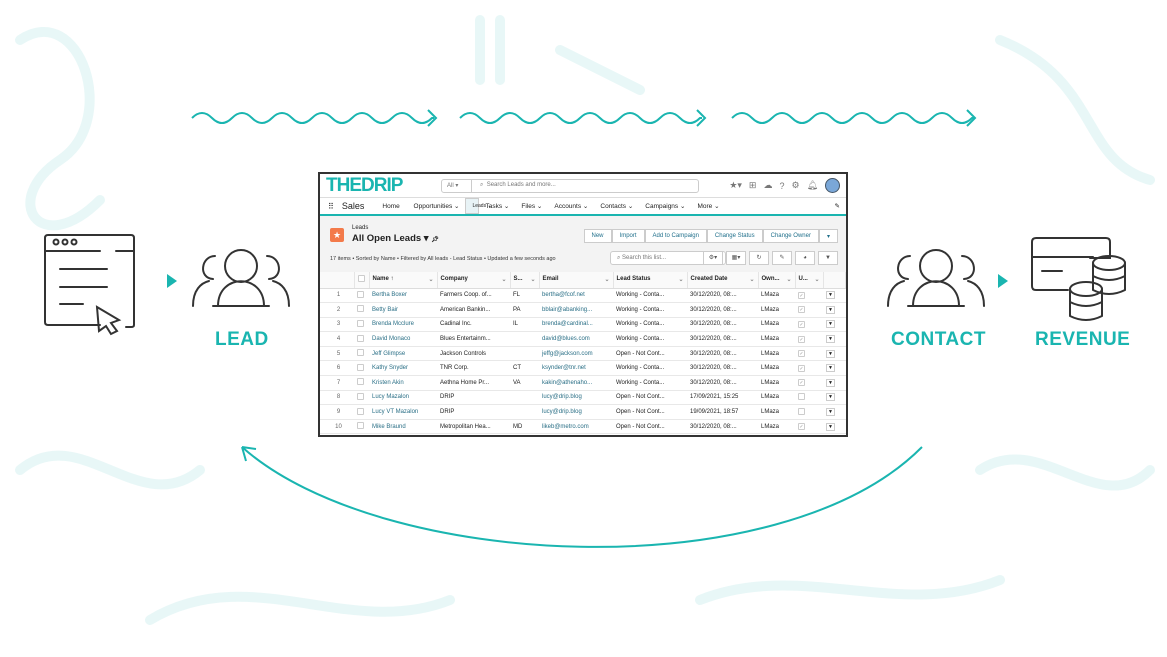 This screenshot has height=657, width=1167. Describe the element at coordinates (331, 206) in the screenshot. I see `app-launcher-icon: ⠿` at that location.